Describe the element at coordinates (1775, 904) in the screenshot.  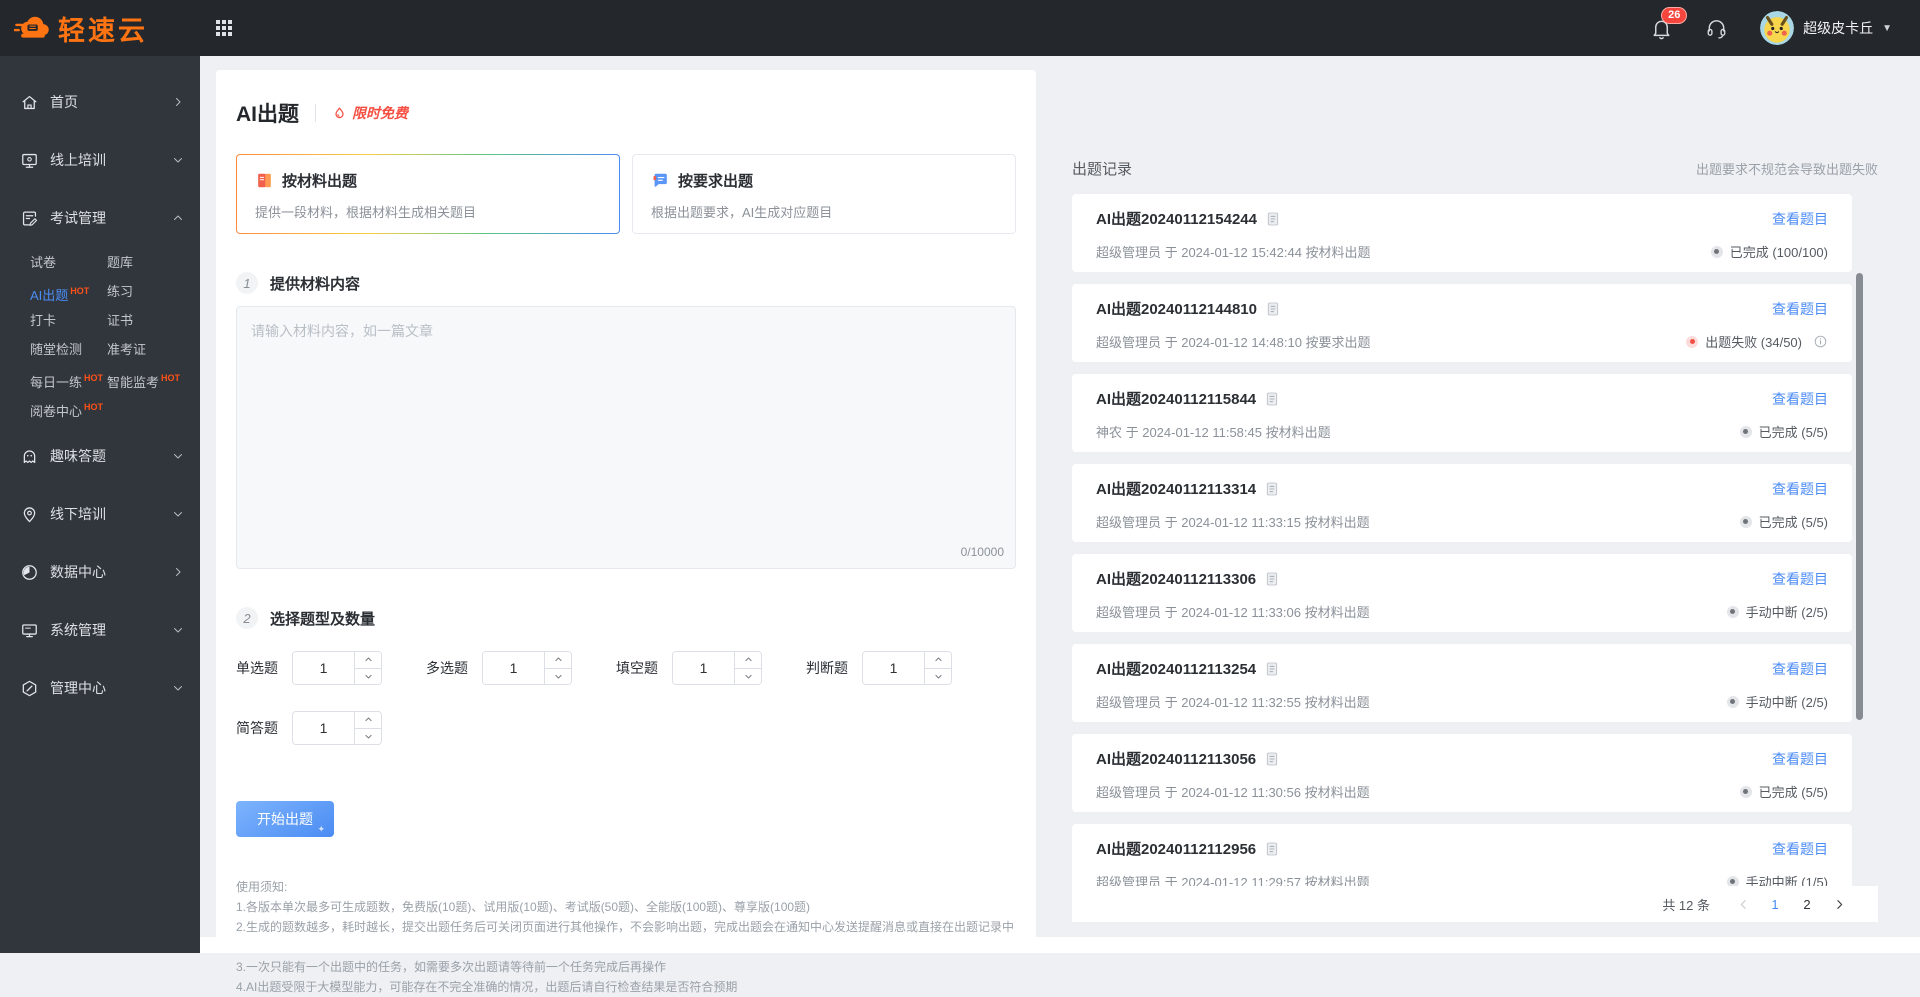
I see `pagination-page-1: 1` at that location.